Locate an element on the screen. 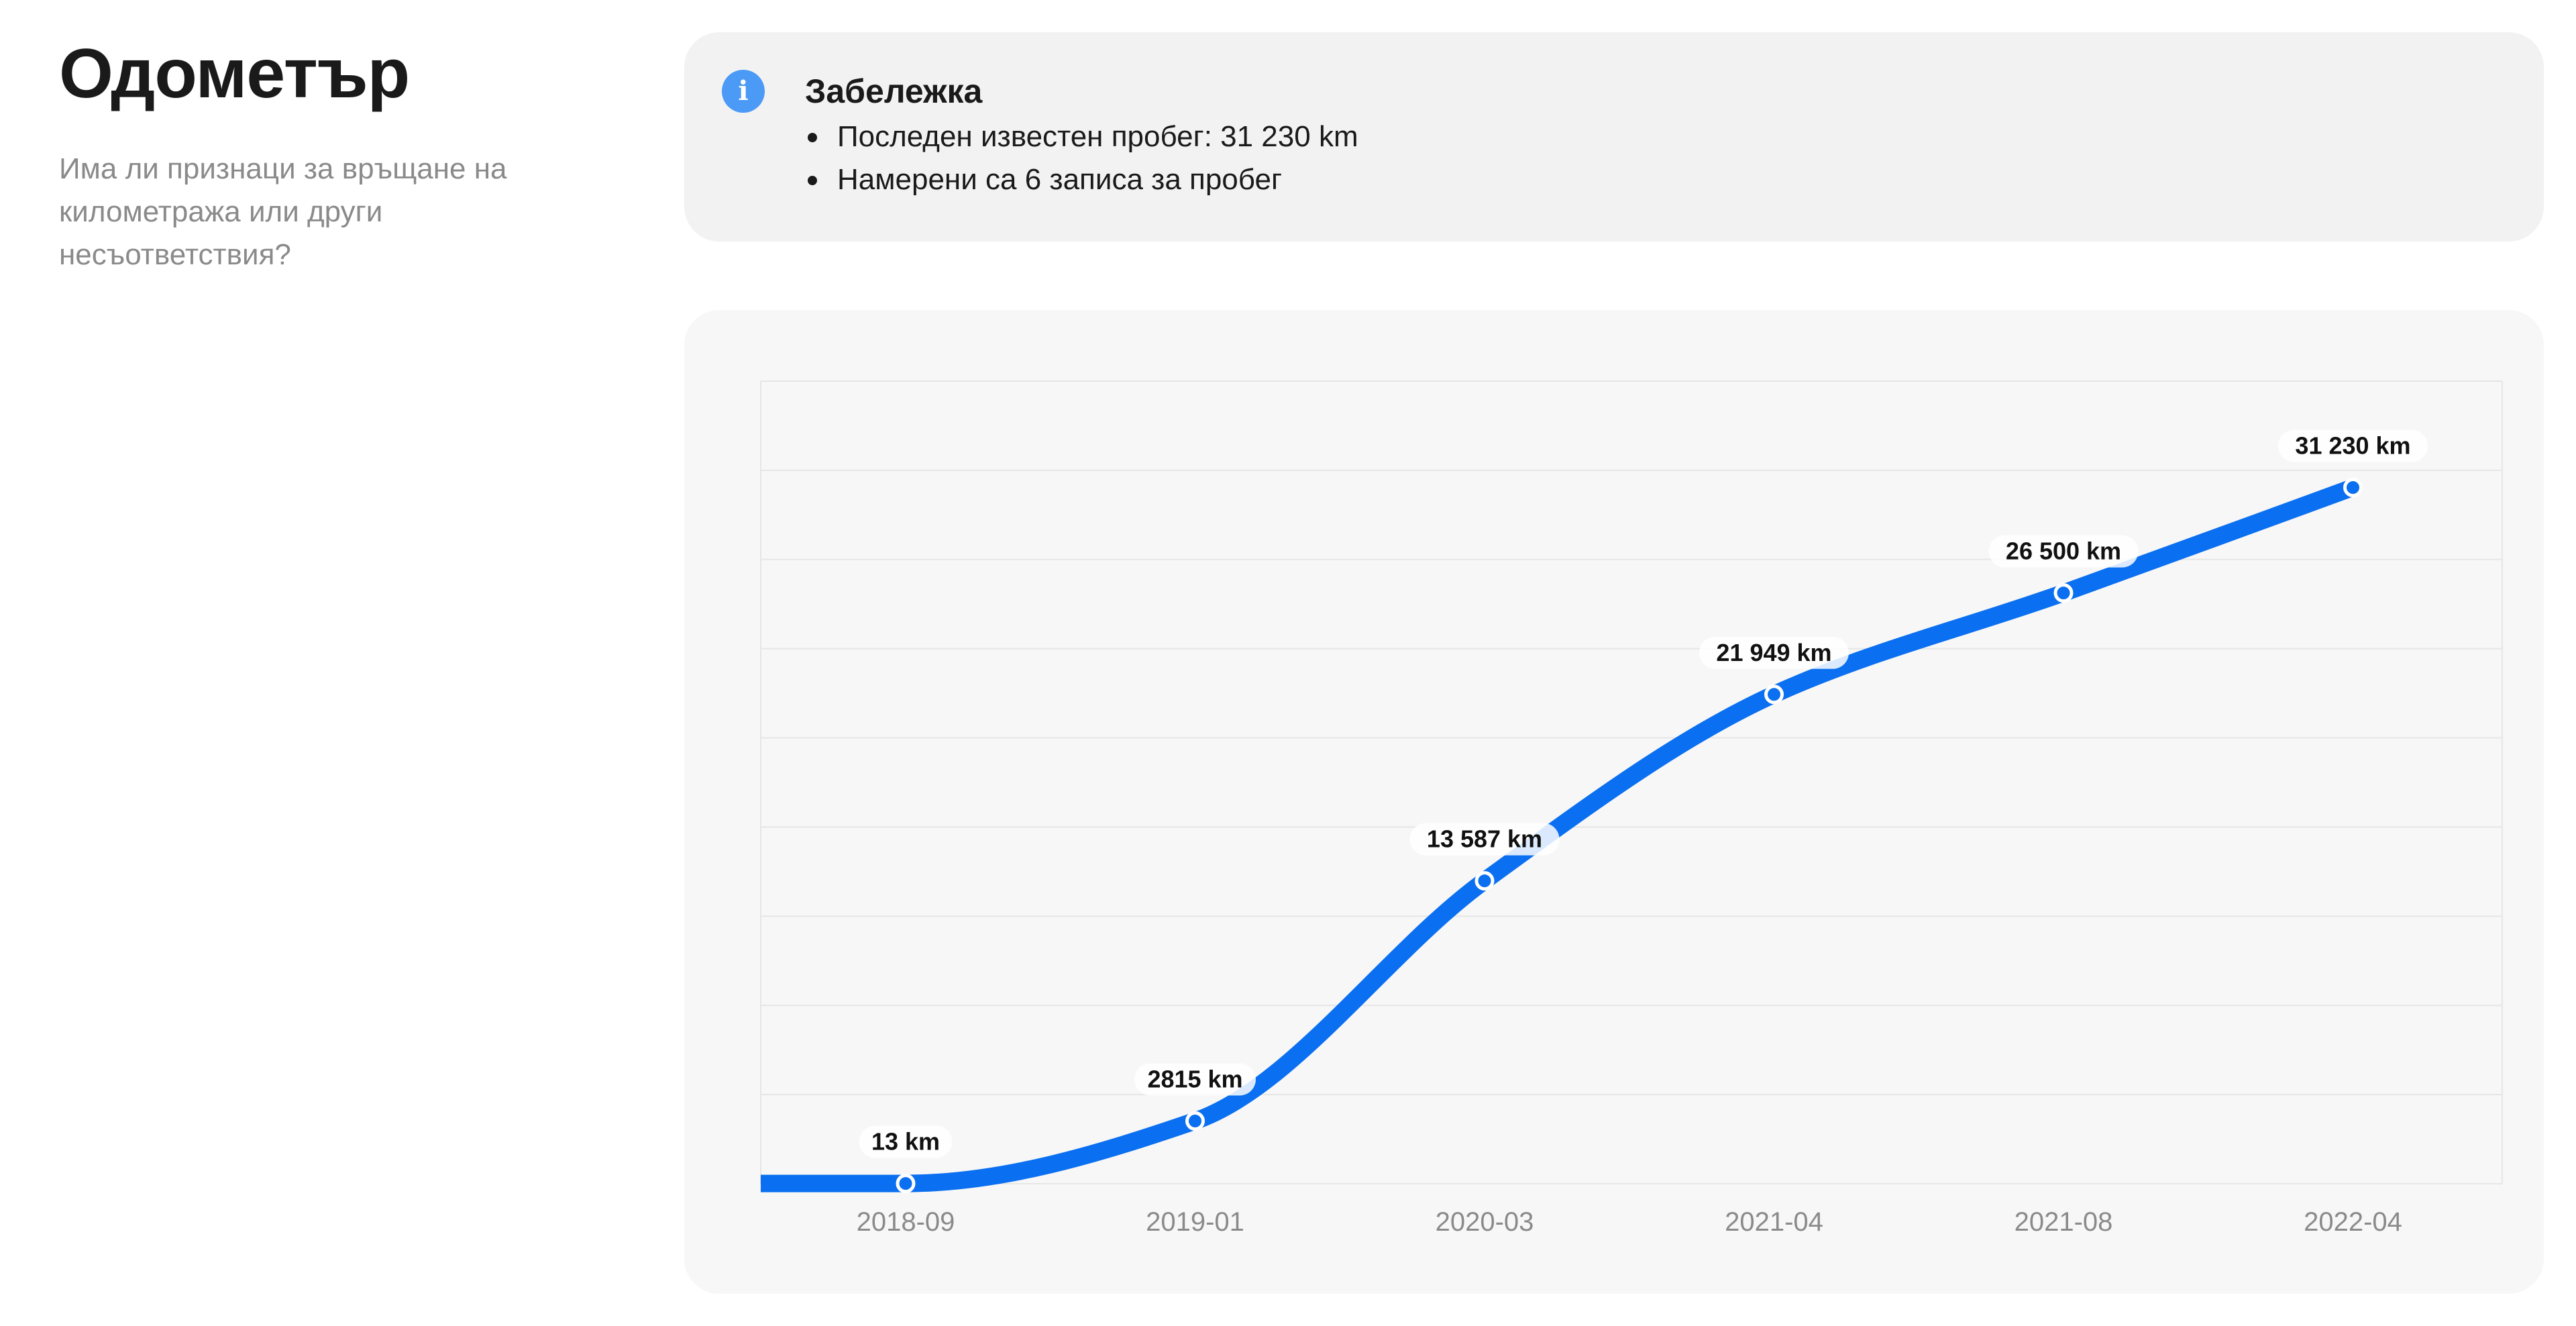 The image size is (2576, 1326). note-title: Забележка is located at coordinates (894, 91).